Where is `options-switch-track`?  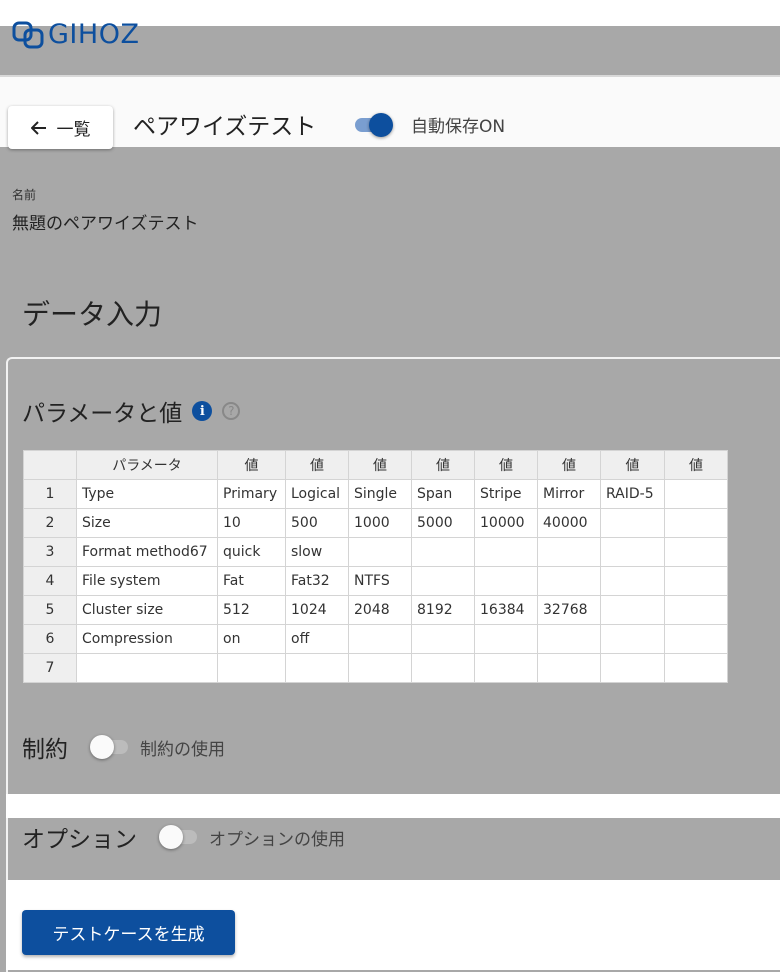
options-switch-track is located at coordinates (178, 837).